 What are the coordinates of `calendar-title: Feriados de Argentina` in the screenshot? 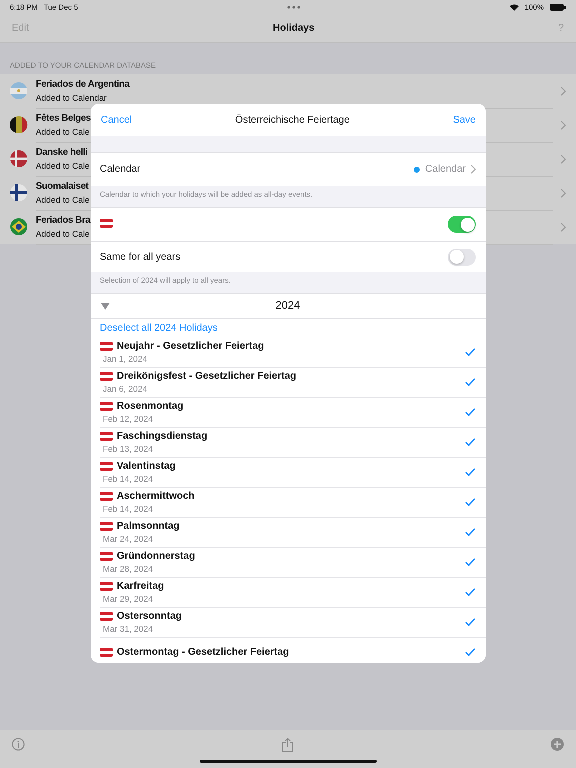 It's located at (83, 84).